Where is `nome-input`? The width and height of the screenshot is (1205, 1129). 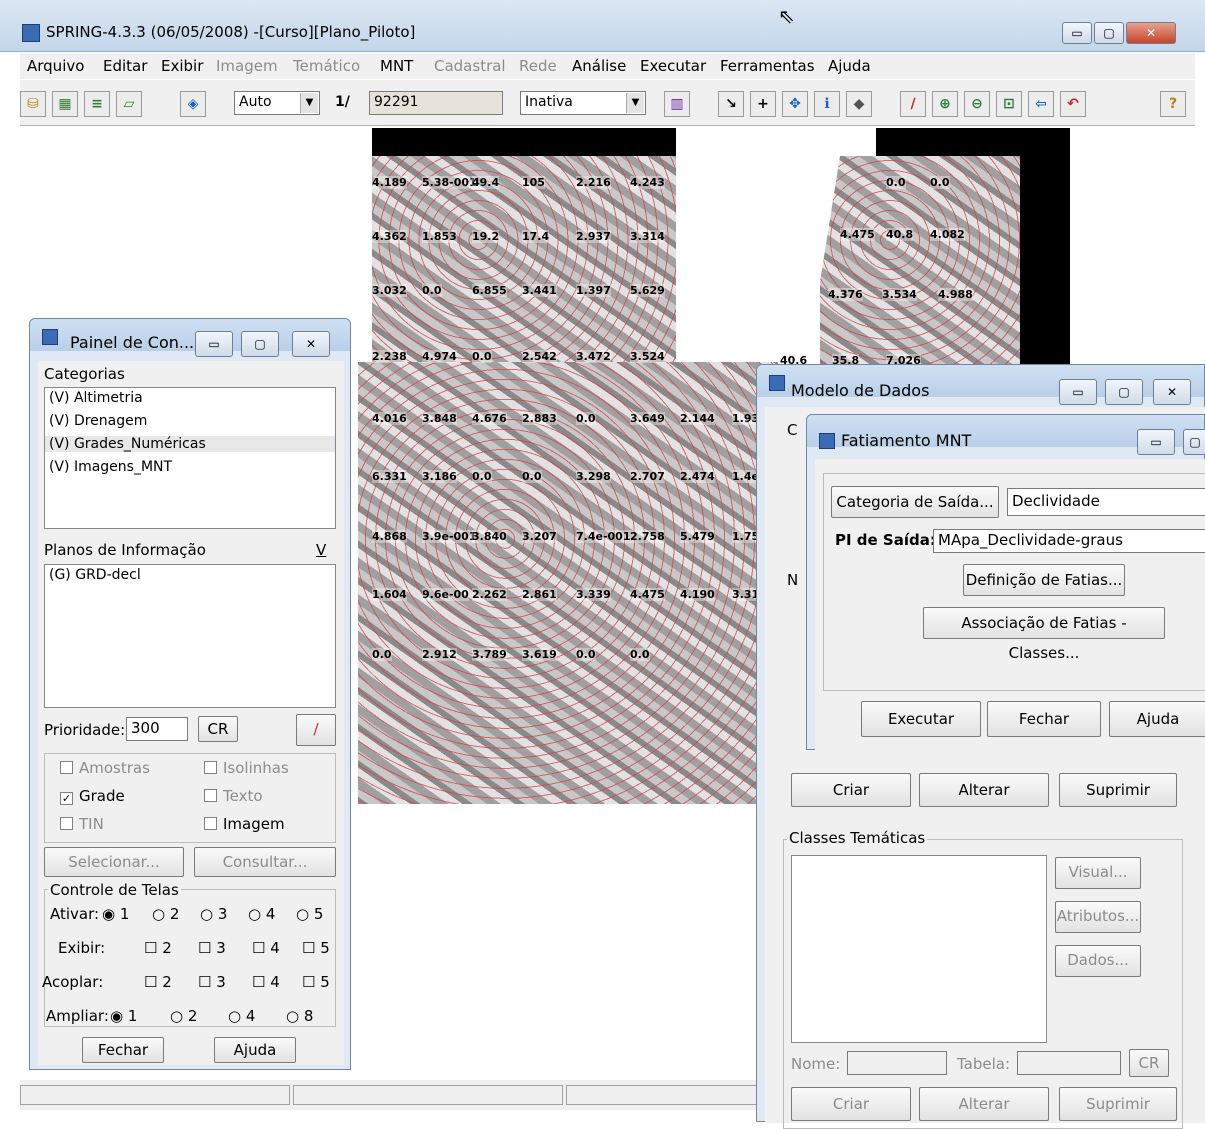 nome-input is located at coordinates (897, 1063).